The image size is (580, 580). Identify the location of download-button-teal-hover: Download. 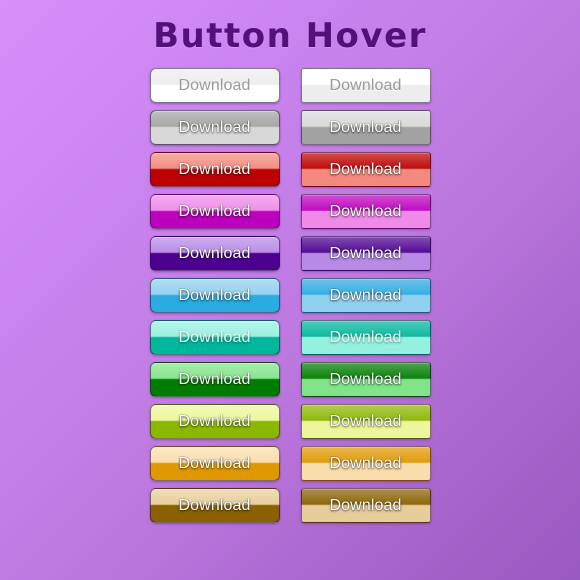
(365, 337).